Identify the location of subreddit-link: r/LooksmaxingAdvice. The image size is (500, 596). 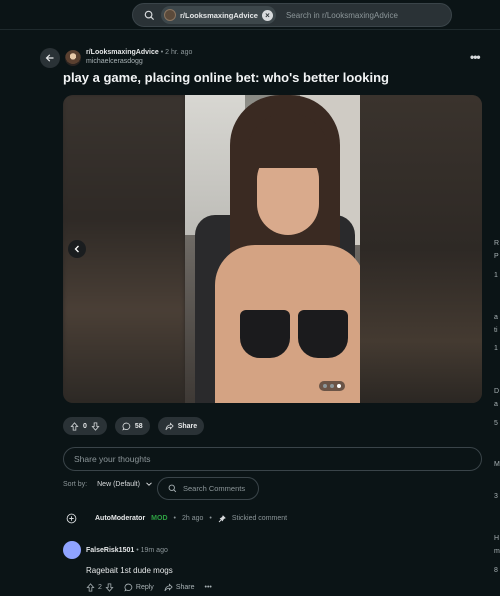
(122, 52).